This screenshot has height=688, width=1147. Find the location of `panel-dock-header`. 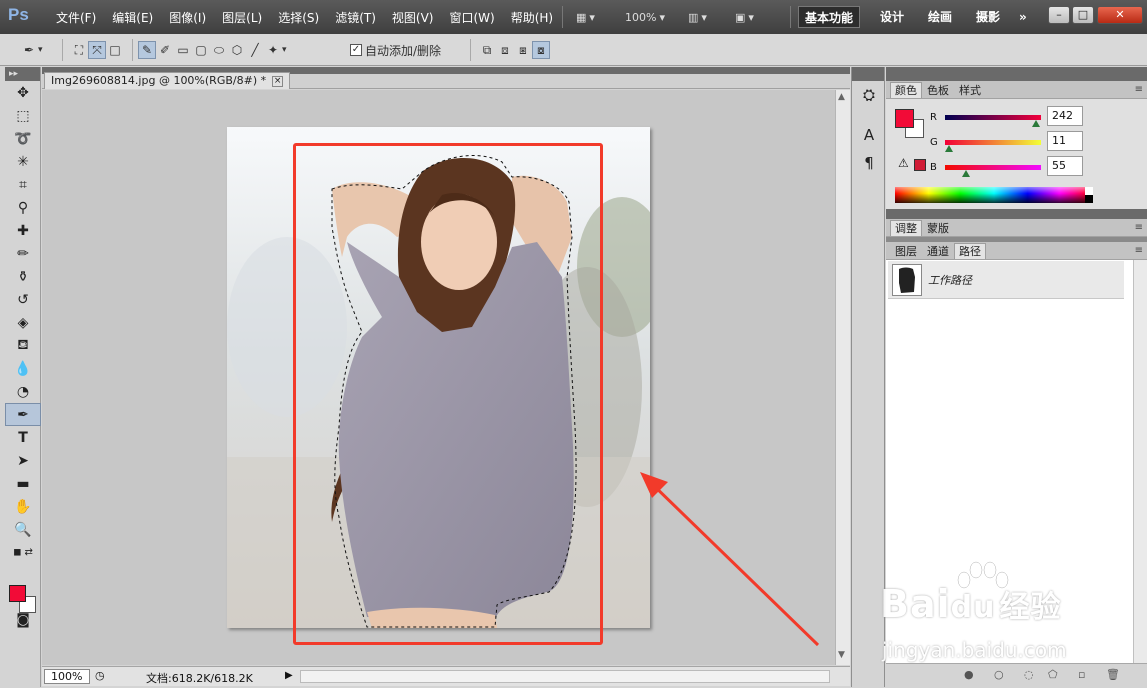

panel-dock-header is located at coordinates (1016, 74).